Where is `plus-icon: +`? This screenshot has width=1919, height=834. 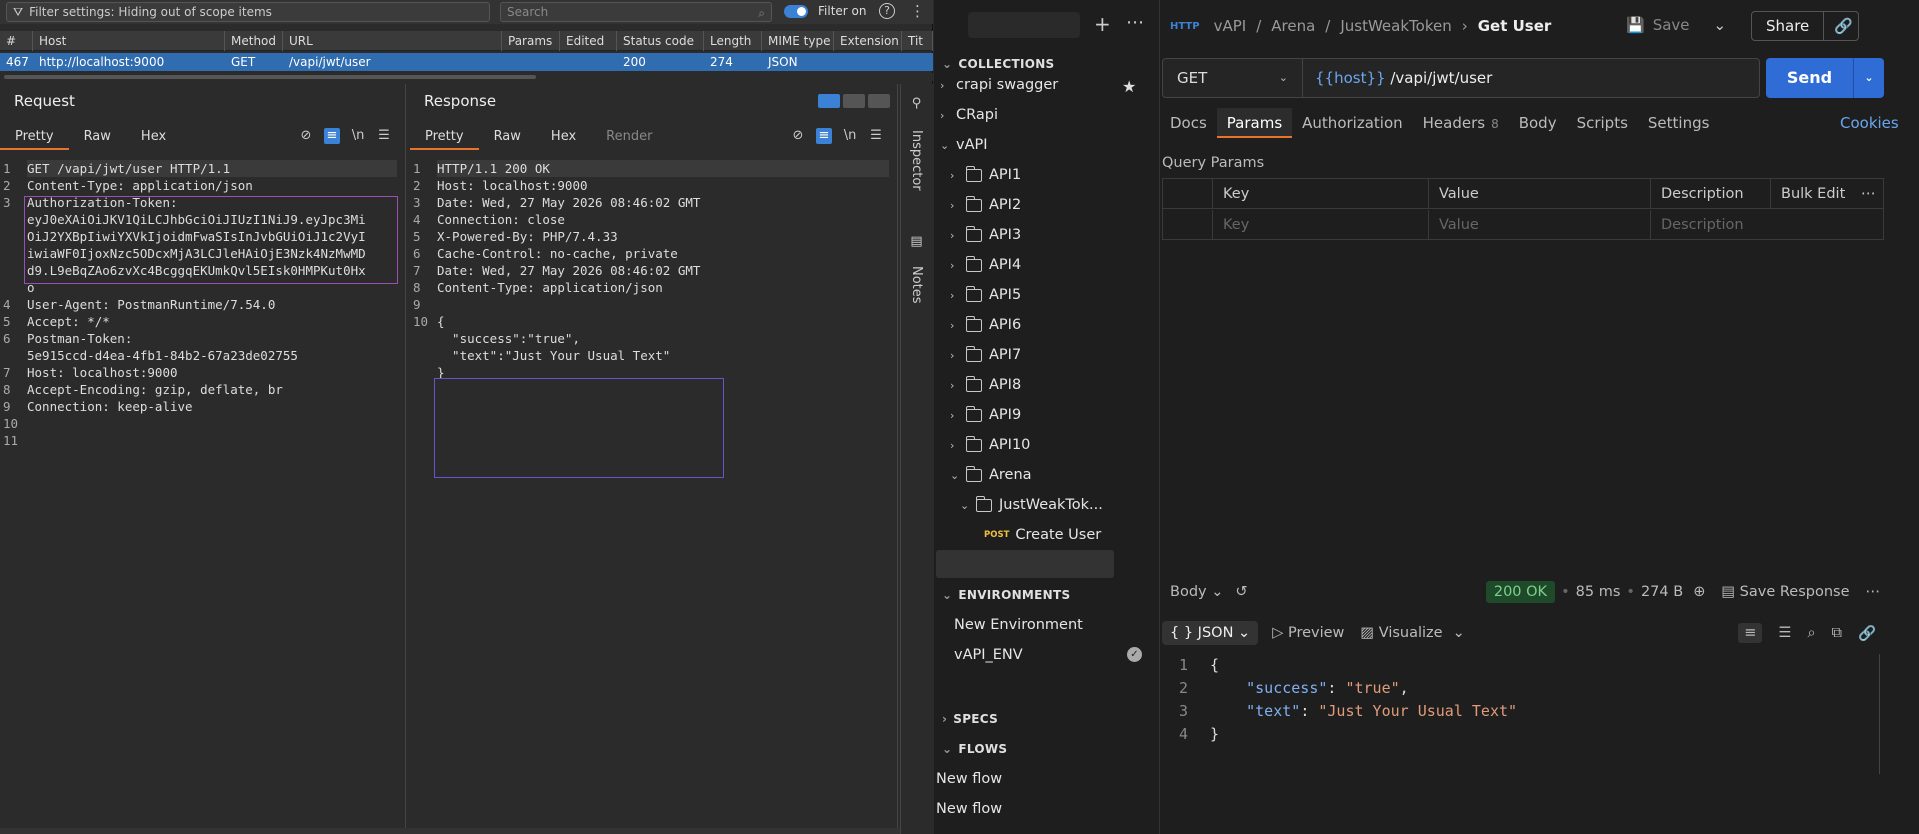 plus-icon: + is located at coordinates (1102, 24).